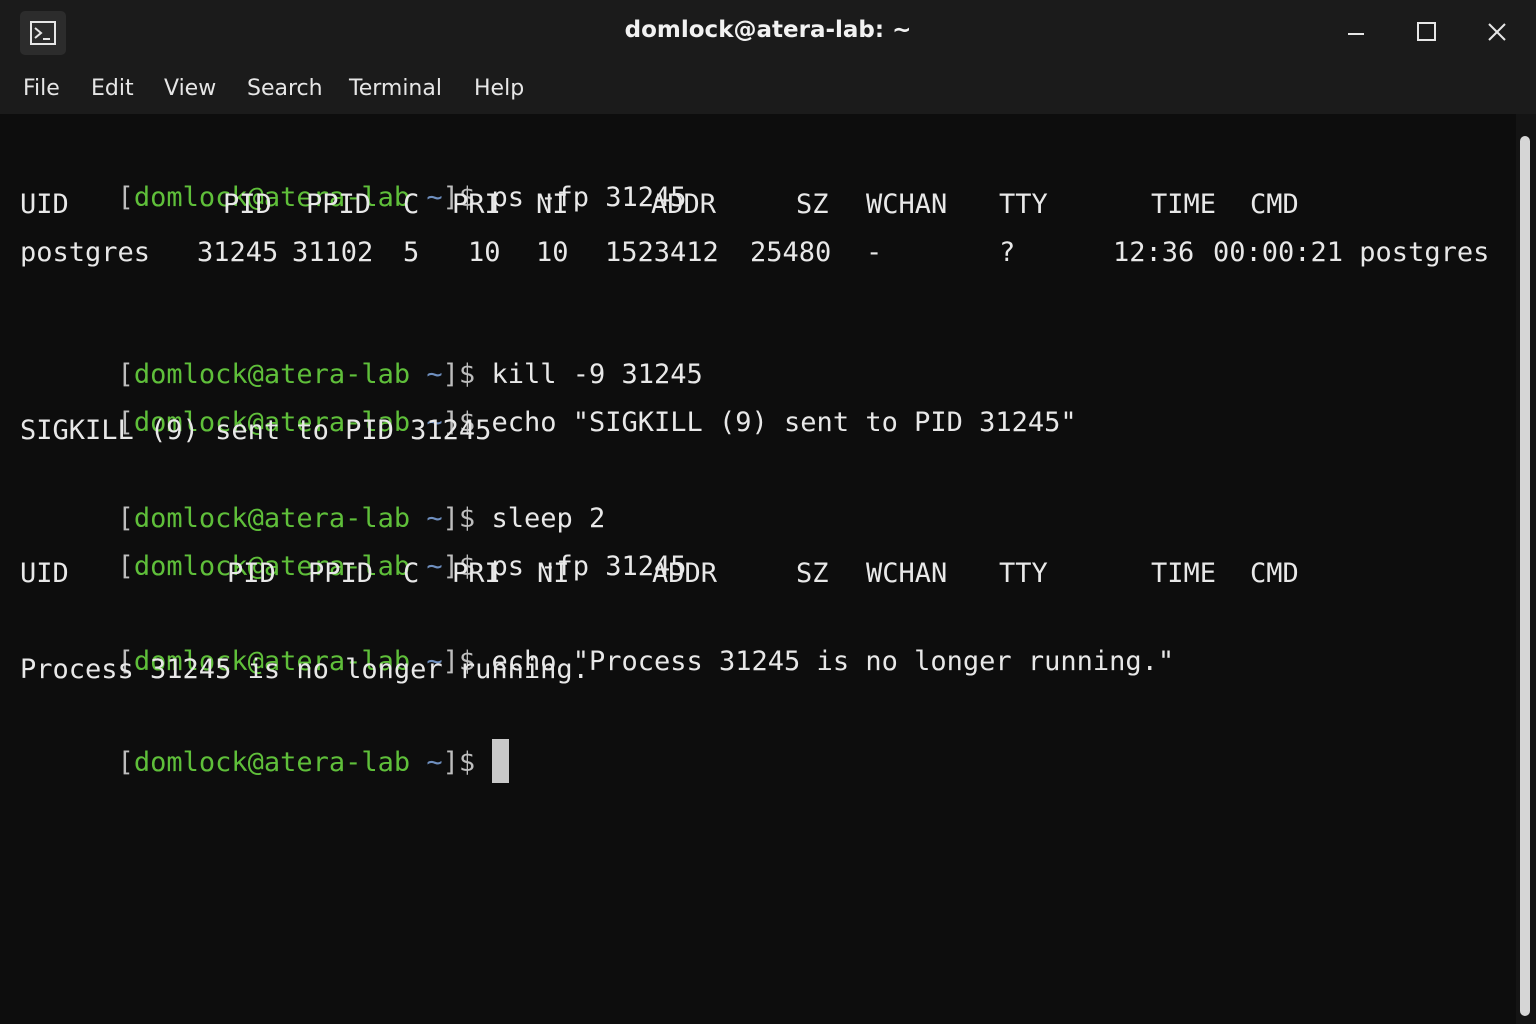 This screenshot has height=1024, width=1536. Describe the element at coordinates (791, 252) in the screenshot. I see `cell-sz: 25480` at that location.